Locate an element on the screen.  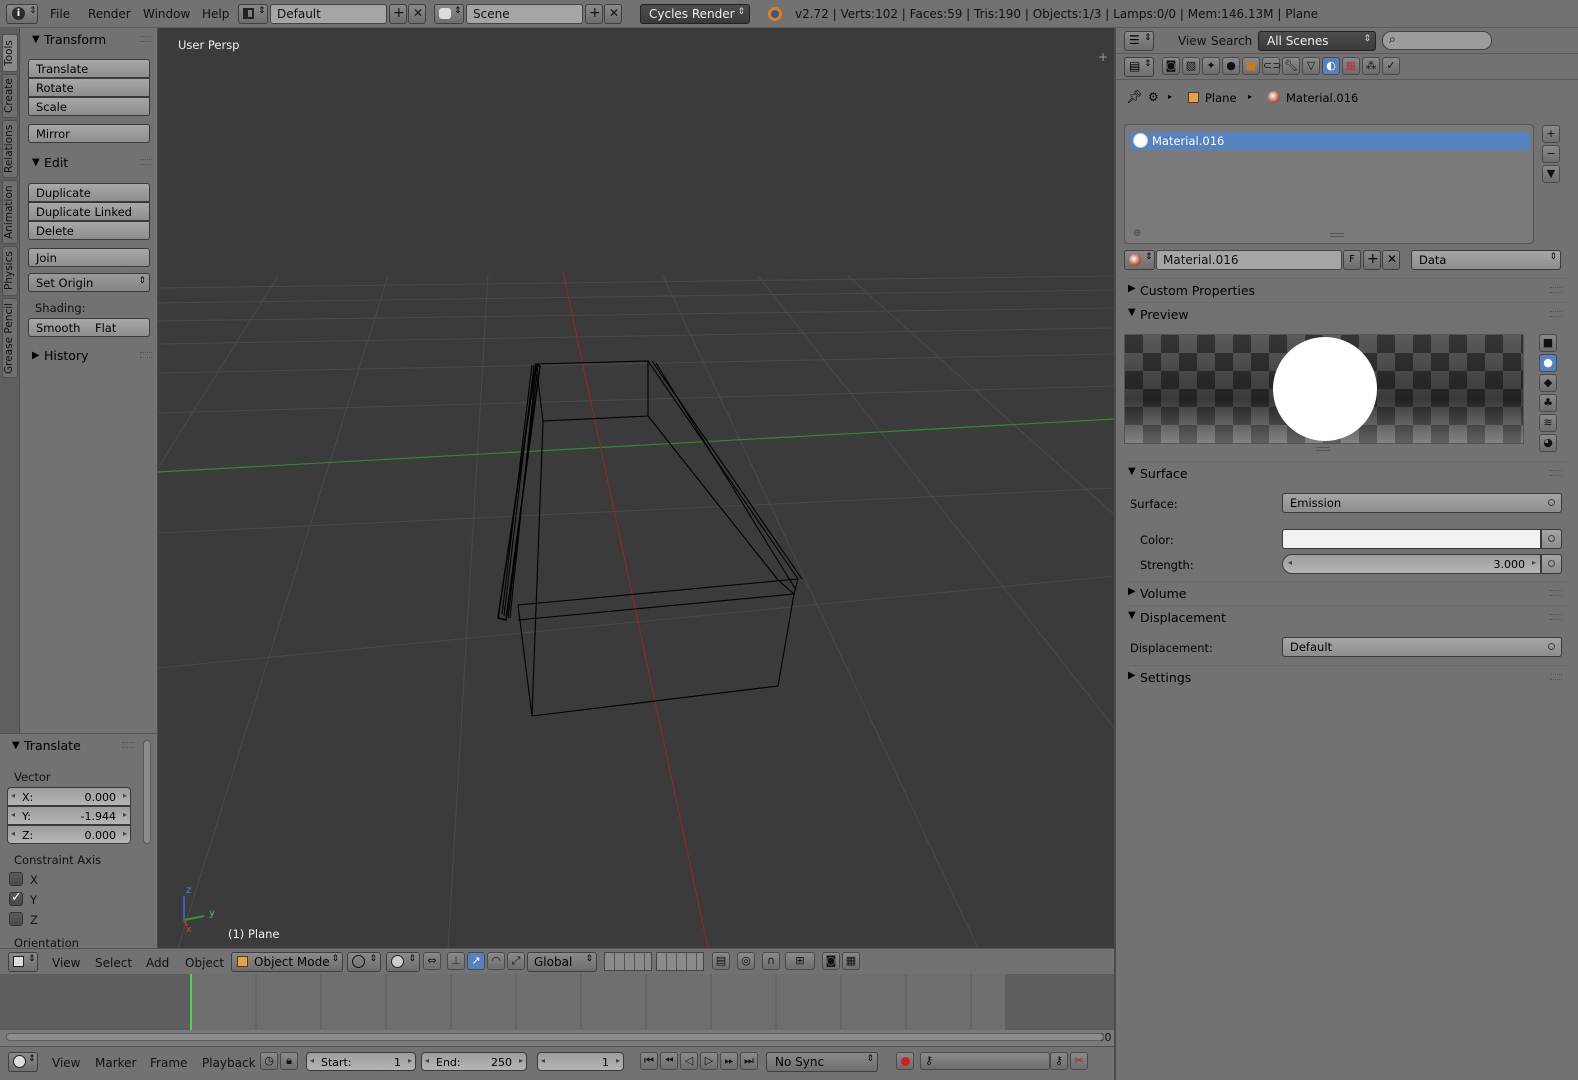
surface-shader-select: Emission is located at coordinates (1422, 503).